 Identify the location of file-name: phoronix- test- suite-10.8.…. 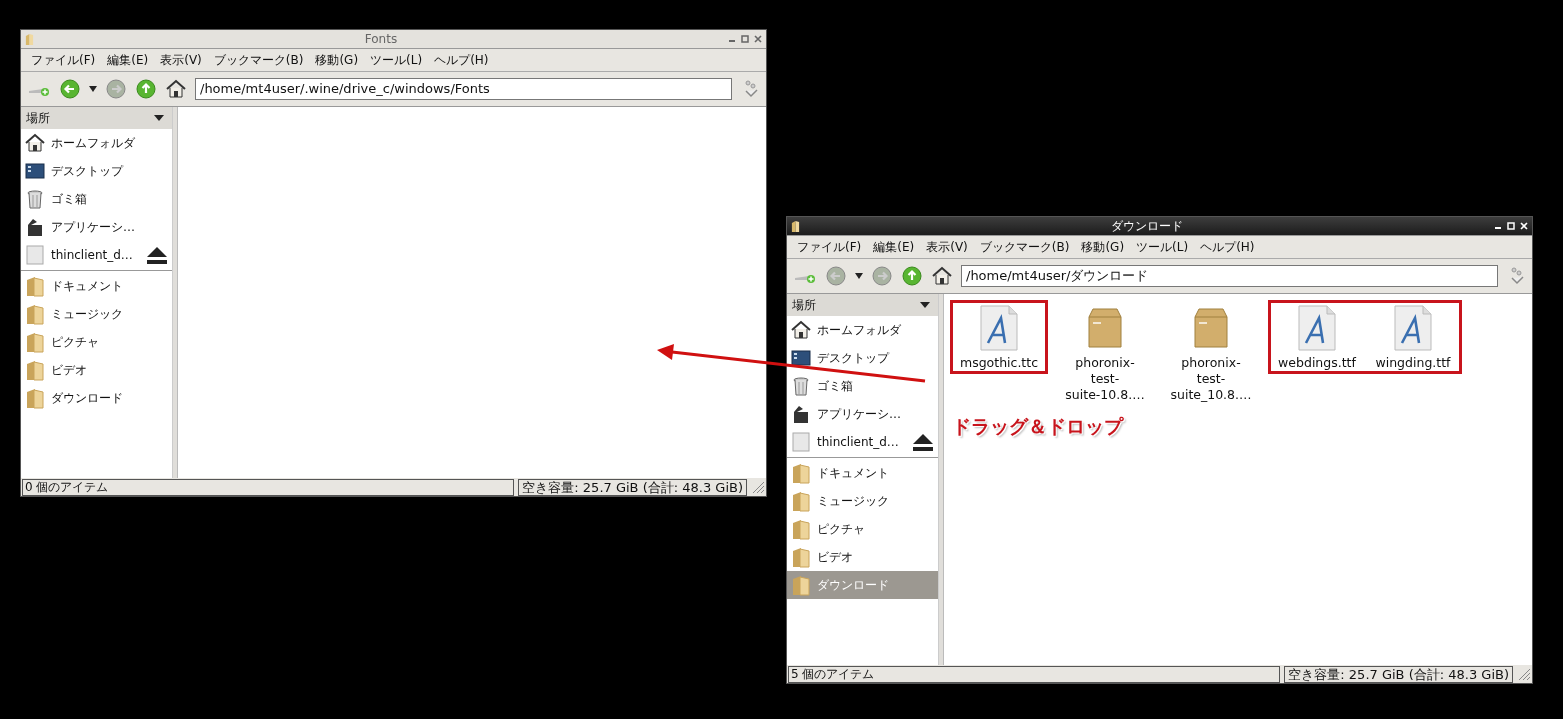
(1105, 379).